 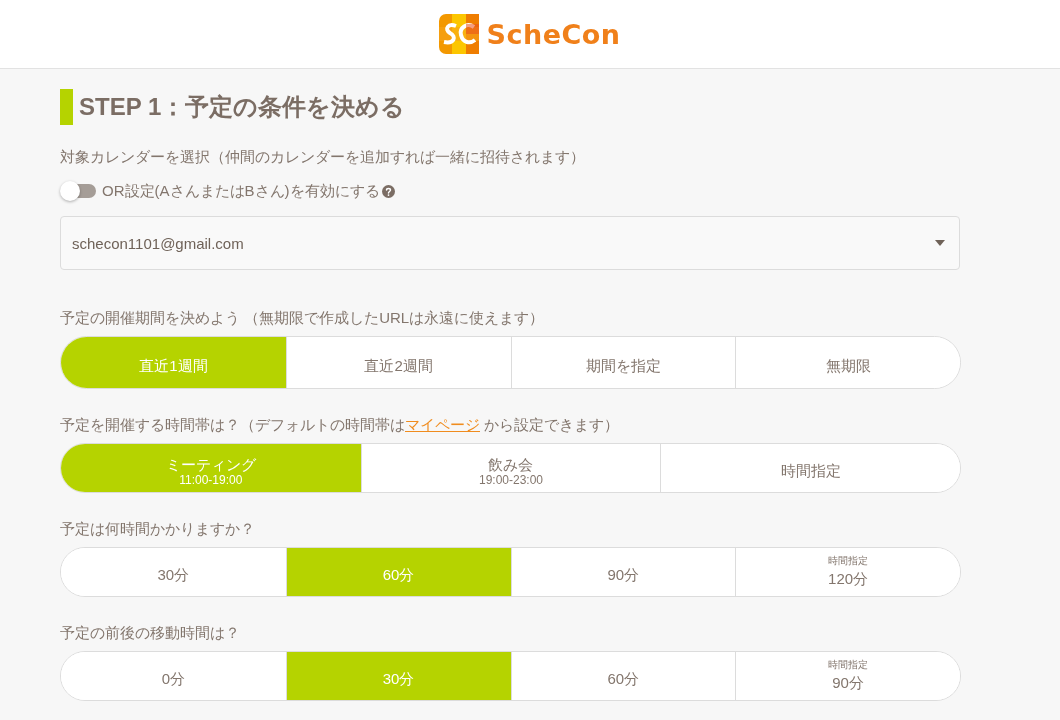 I want to click on time-slot-option: 時間指定, so click(x=810, y=468).